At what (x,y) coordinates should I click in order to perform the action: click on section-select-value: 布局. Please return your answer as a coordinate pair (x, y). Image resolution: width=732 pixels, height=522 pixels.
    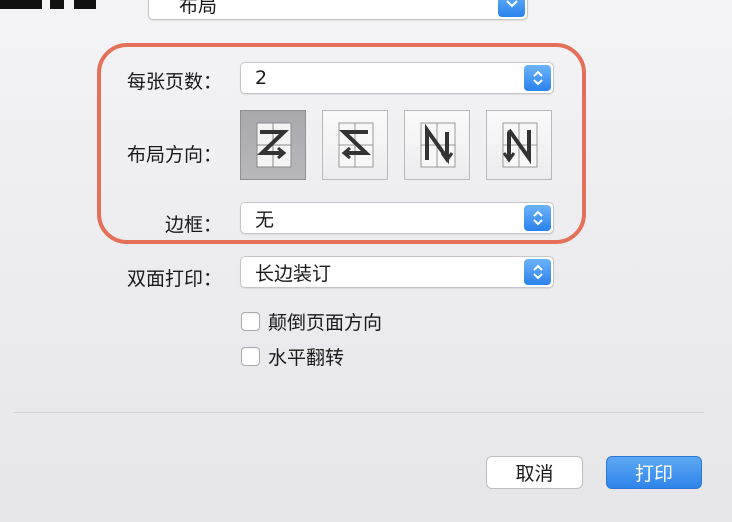
    Looking at the image, I should click on (198, 8).